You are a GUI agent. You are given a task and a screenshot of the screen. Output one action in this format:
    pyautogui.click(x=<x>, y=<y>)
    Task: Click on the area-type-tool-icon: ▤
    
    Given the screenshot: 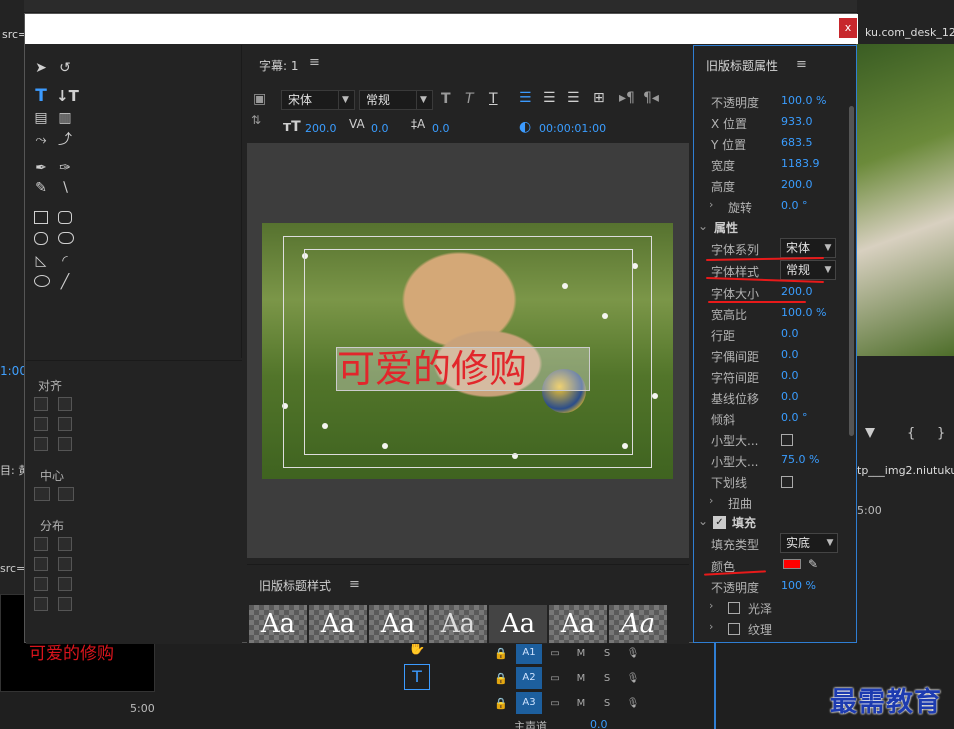 What is the action you would take?
    pyautogui.click(x=41, y=118)
    